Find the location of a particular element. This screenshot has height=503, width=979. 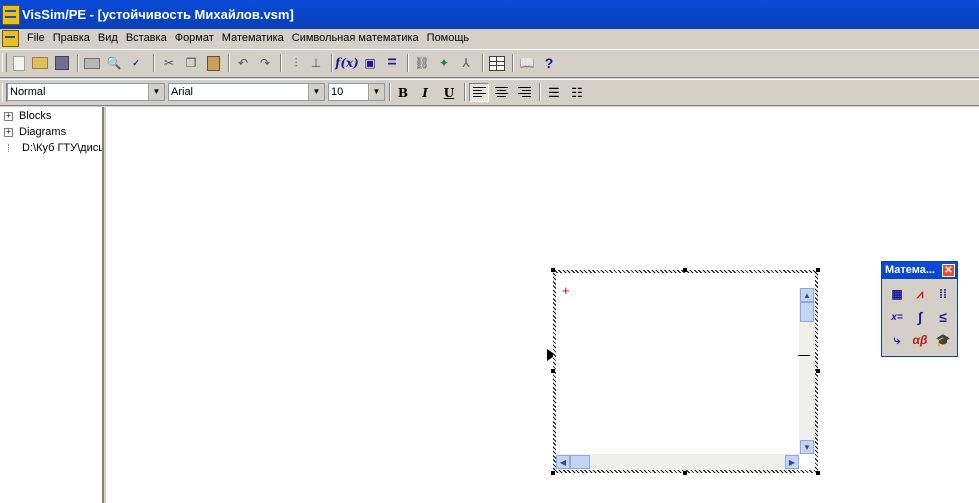

programming-icon: ⤷ is located at coordinates (897, 339).